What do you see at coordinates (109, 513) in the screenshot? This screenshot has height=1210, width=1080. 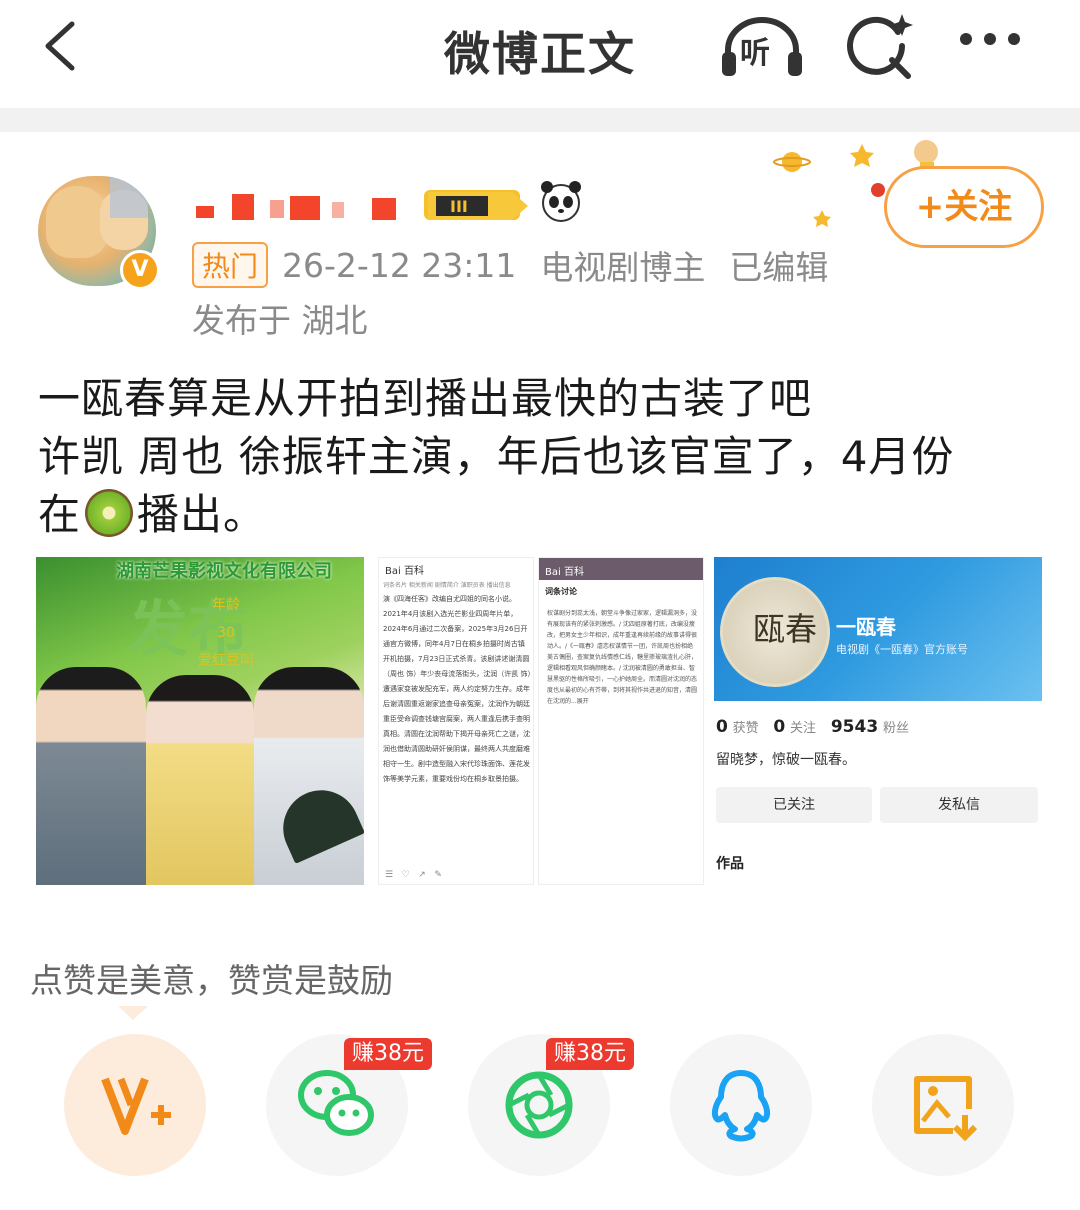 I see `kiwi-emoji-icon` at bounding box center [109, 513].